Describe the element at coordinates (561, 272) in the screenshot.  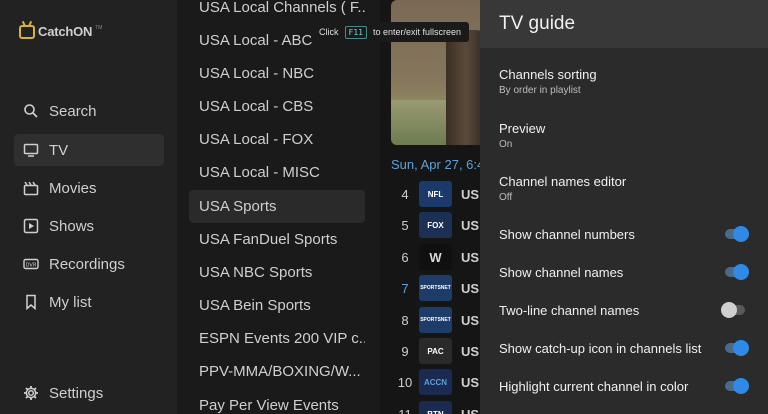
I see `setting-title: Show channel names` at that location.